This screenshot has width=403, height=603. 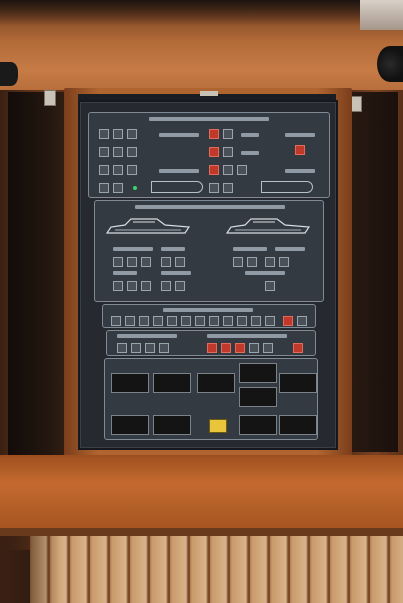 What do you see at coordinates (201, 495) in the screenshot?
I see `wooden-step` at bounding box center [201, 495].